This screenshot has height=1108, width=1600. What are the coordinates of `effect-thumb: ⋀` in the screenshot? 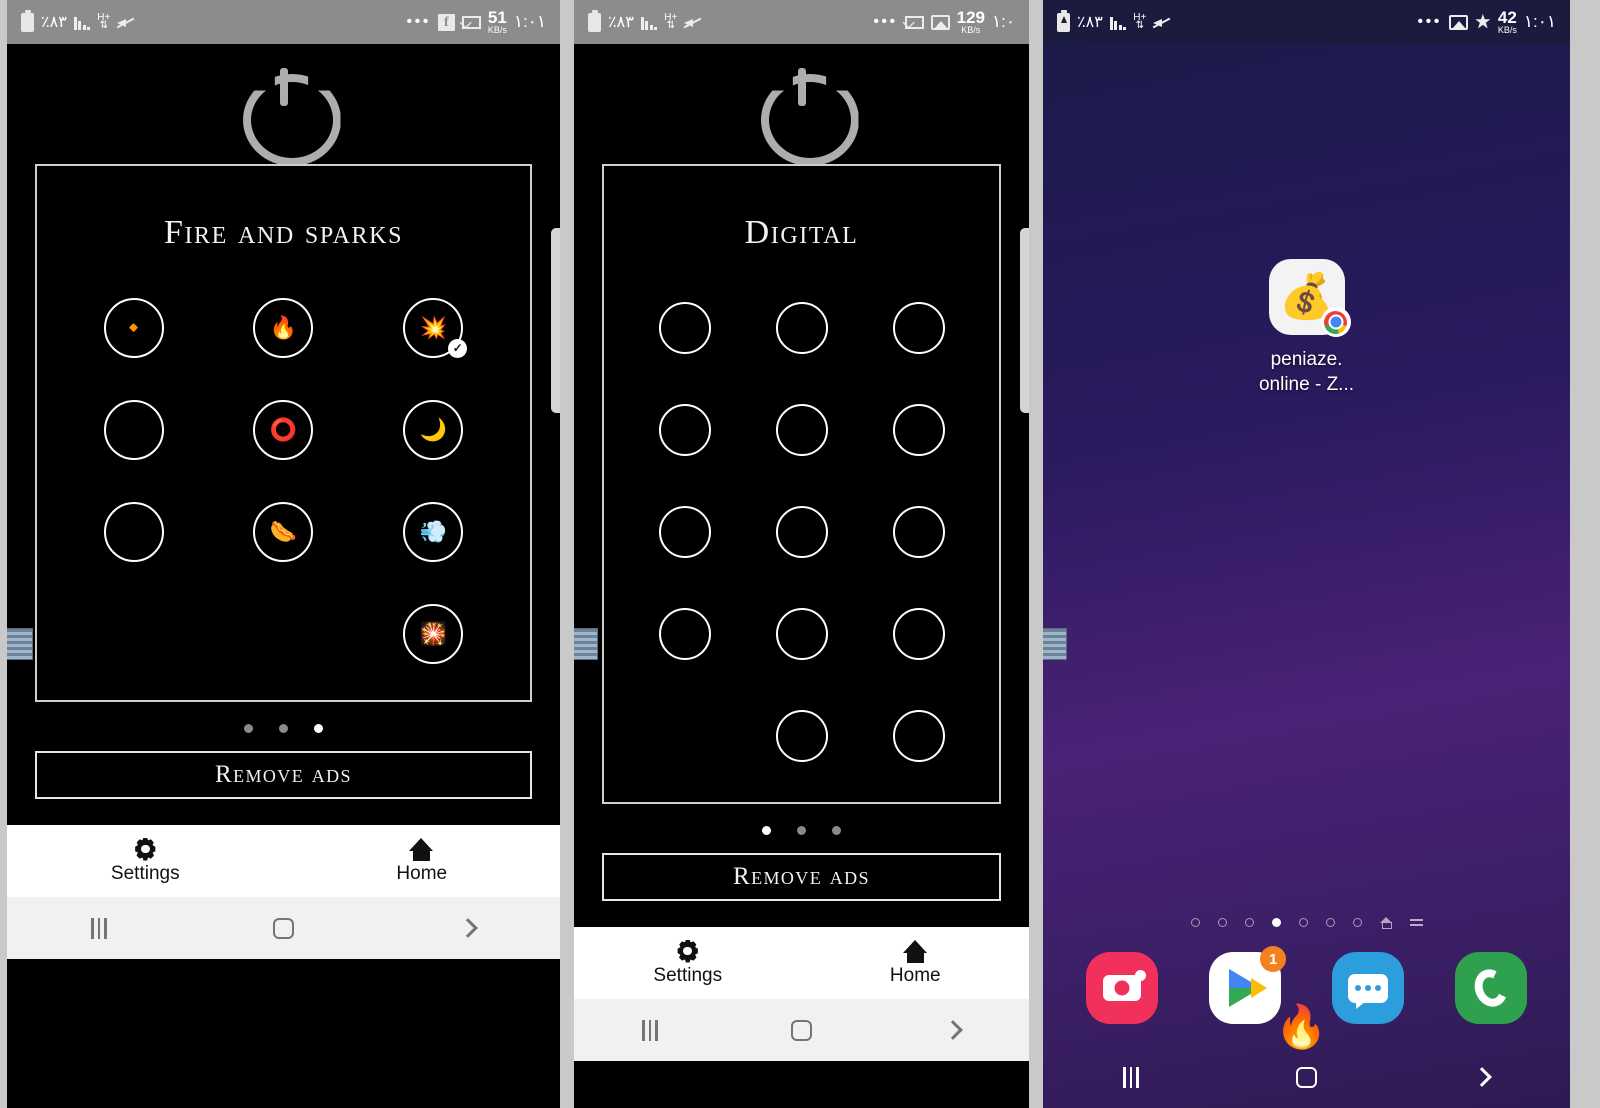 It's located at (801, 634).